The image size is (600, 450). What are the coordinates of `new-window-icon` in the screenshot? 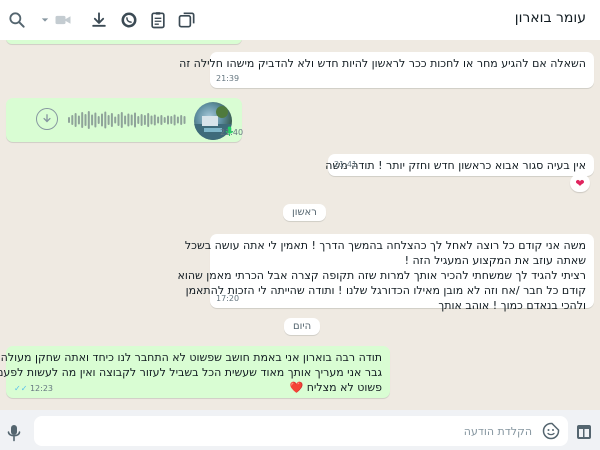 It's located at (187, 20).